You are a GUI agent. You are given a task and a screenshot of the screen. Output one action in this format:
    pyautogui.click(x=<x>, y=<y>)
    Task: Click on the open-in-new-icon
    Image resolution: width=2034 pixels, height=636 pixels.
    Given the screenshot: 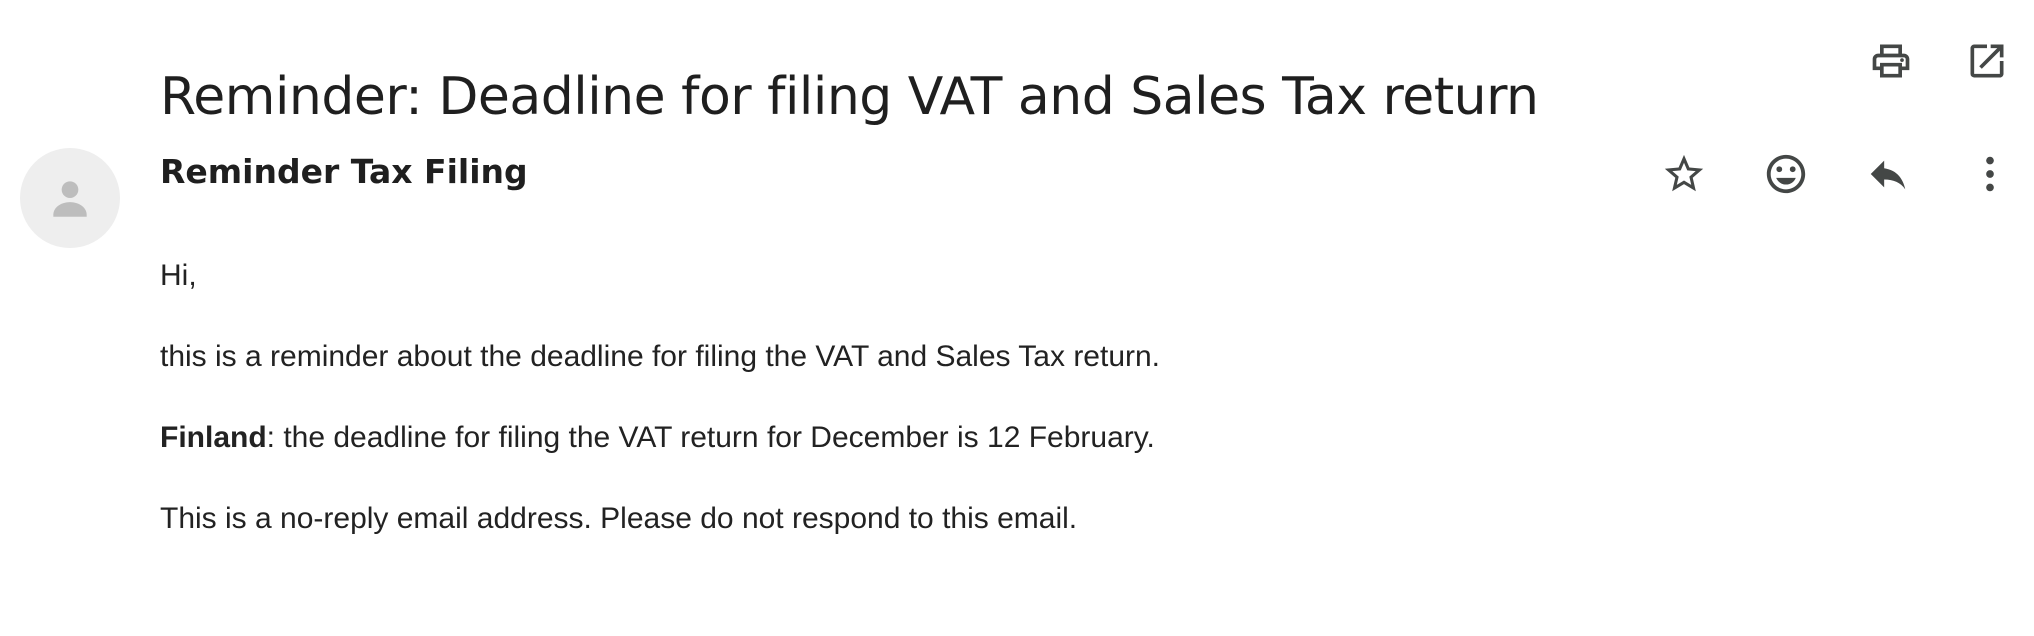 What is the action you would take?
    pyautogui.click(x=1987, y=61)
    